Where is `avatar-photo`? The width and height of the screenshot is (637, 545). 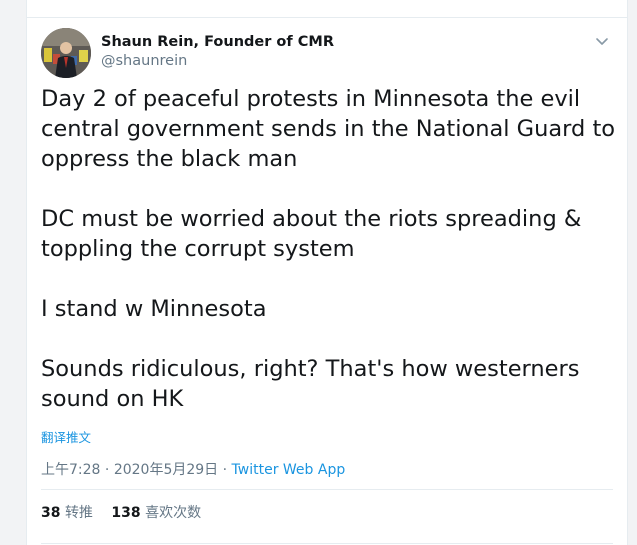
avatar-photo is located at coordinates (66, 53).